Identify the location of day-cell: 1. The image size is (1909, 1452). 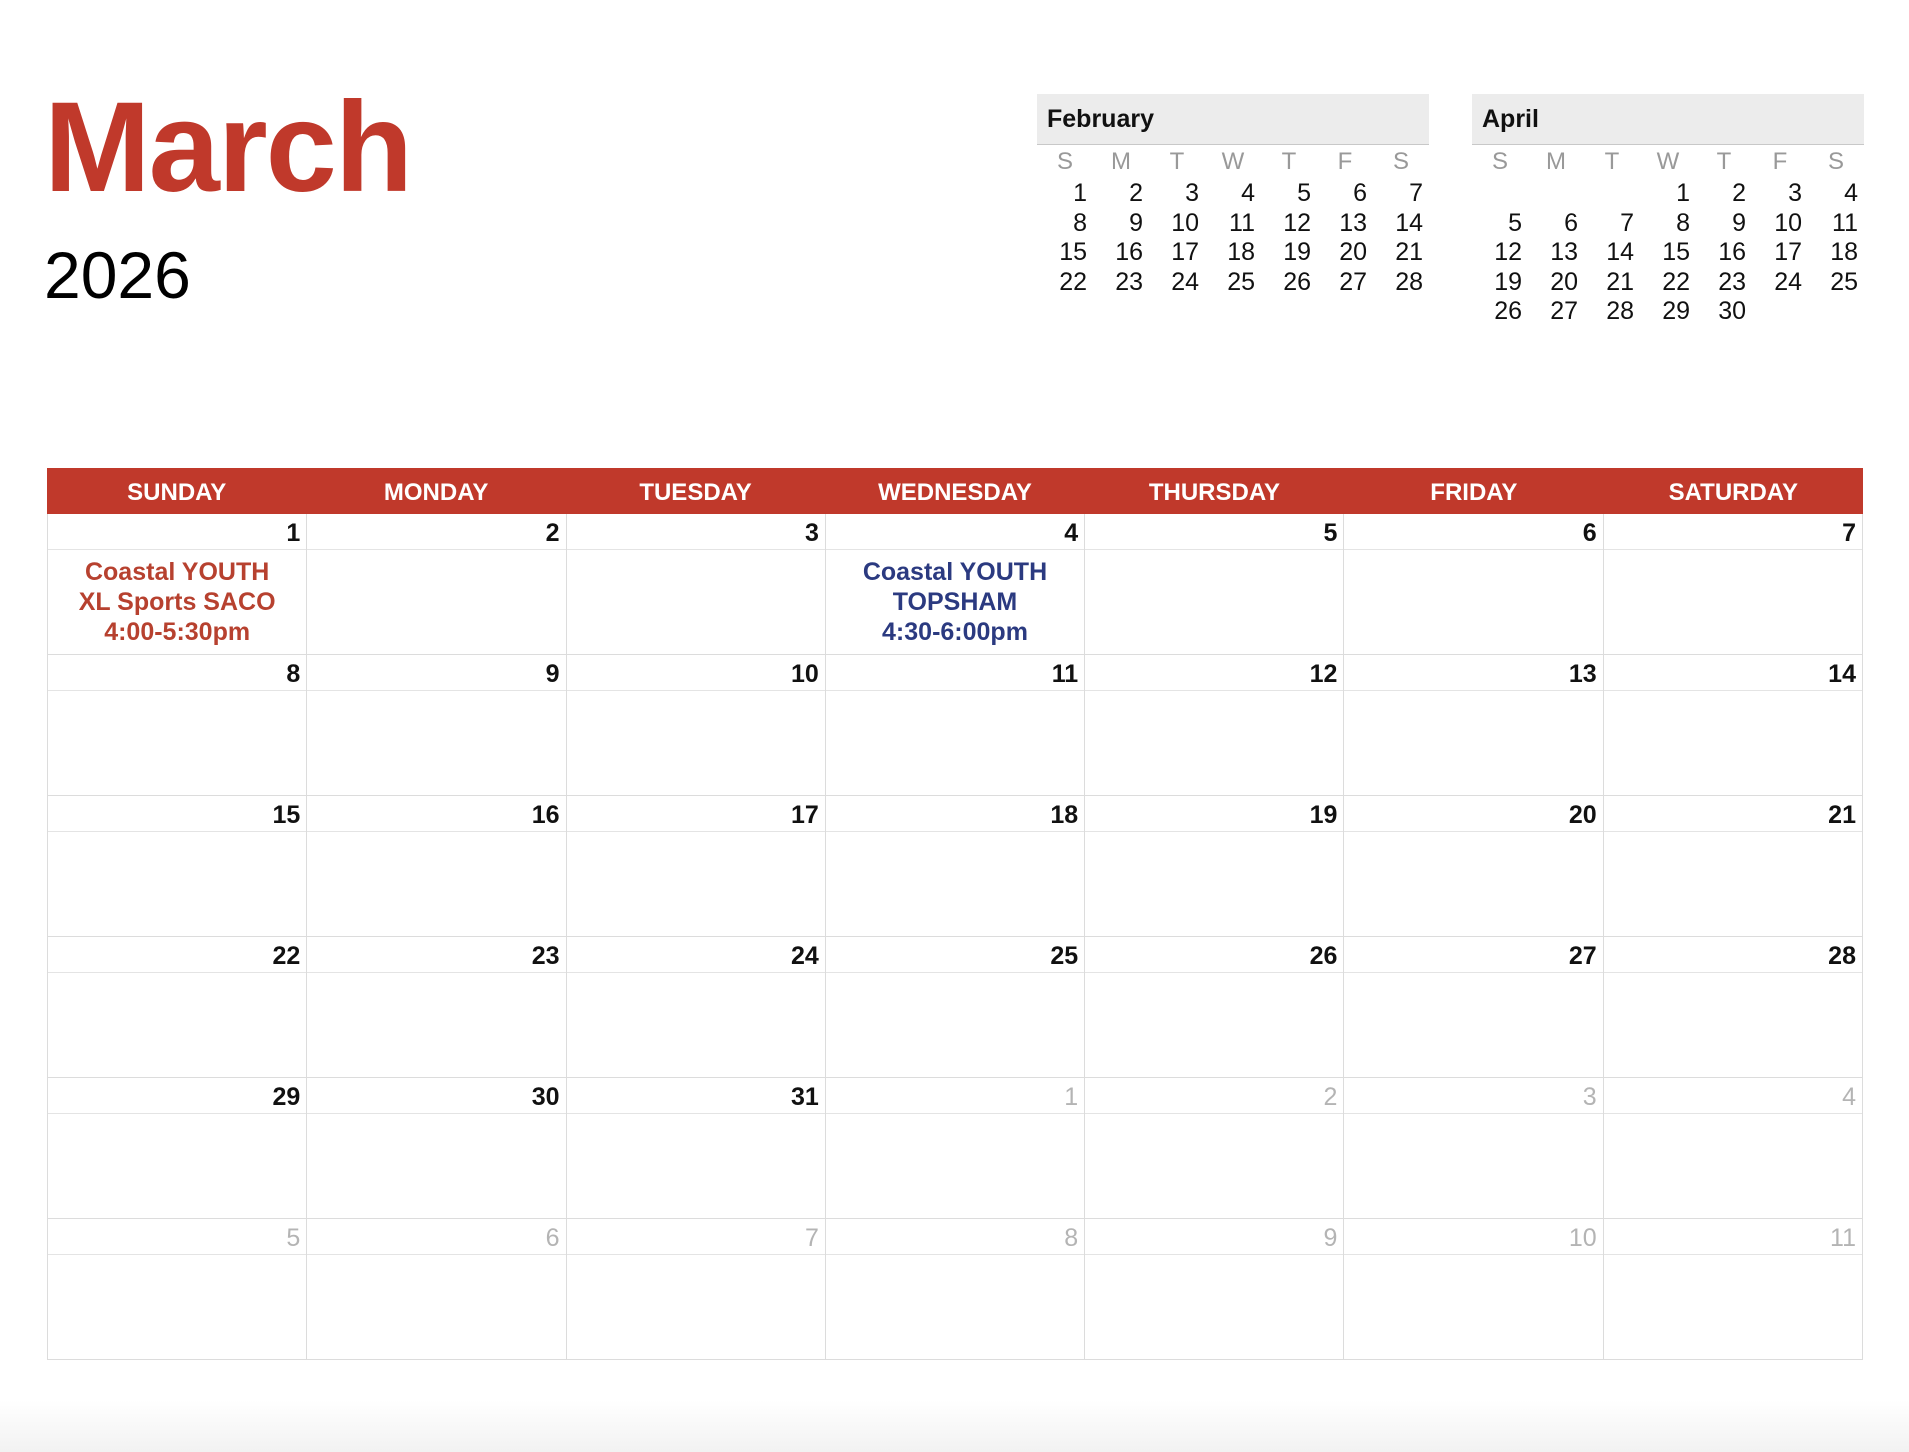
(955, 1148).